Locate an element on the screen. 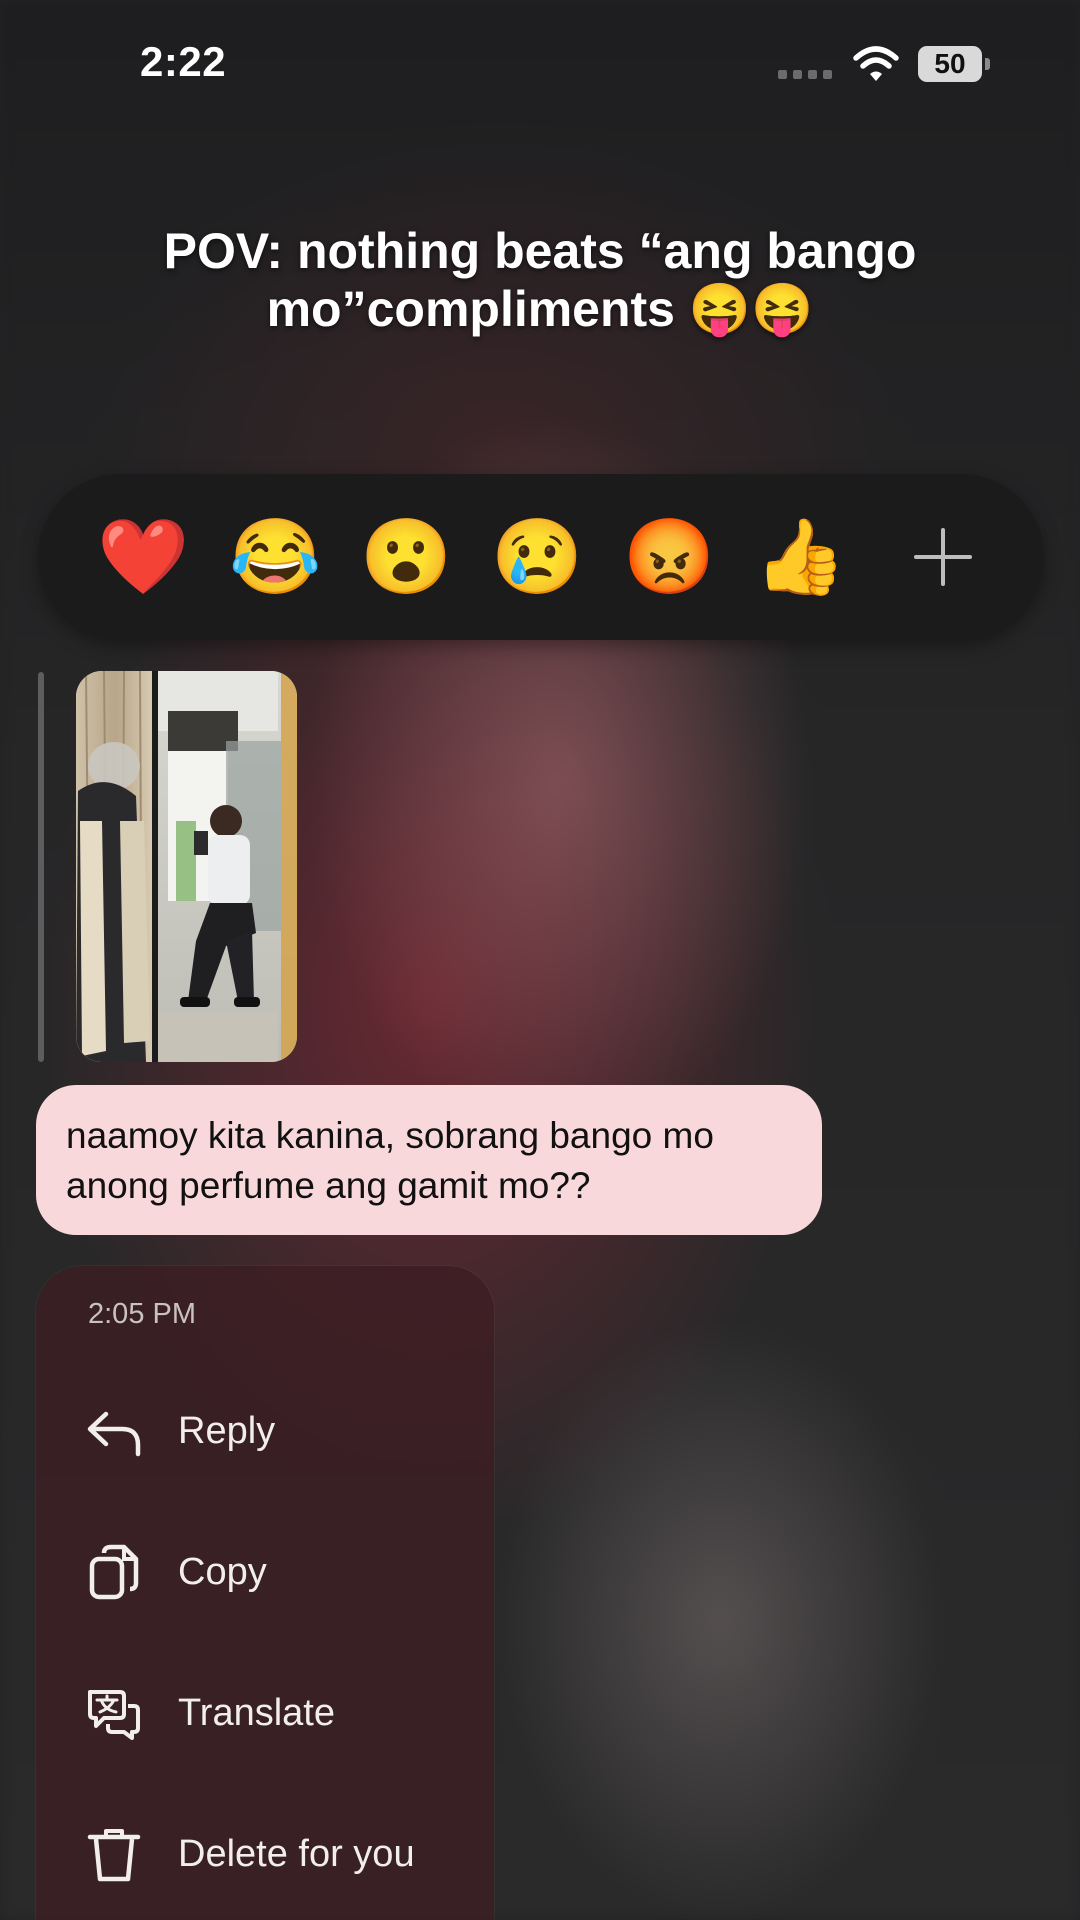 The width and height of the screenshot is (1080, 1920). menu-item-copy: Copy is located at coordinates (265, 1571).